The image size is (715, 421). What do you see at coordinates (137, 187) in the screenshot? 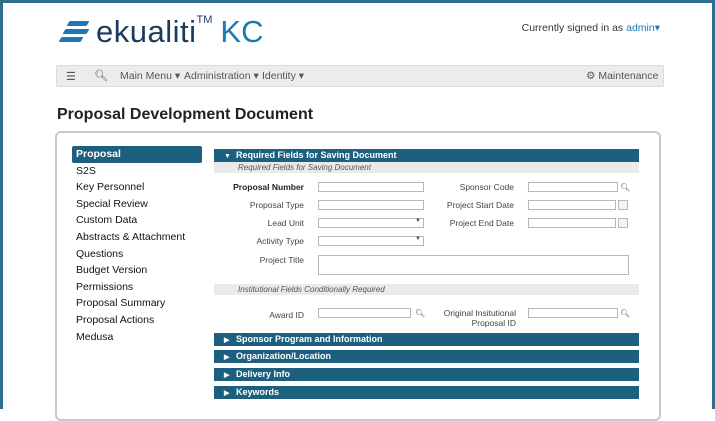
I see `sidebar-item-key-personnel: Key Personnel` at bounding box center [137, 187].